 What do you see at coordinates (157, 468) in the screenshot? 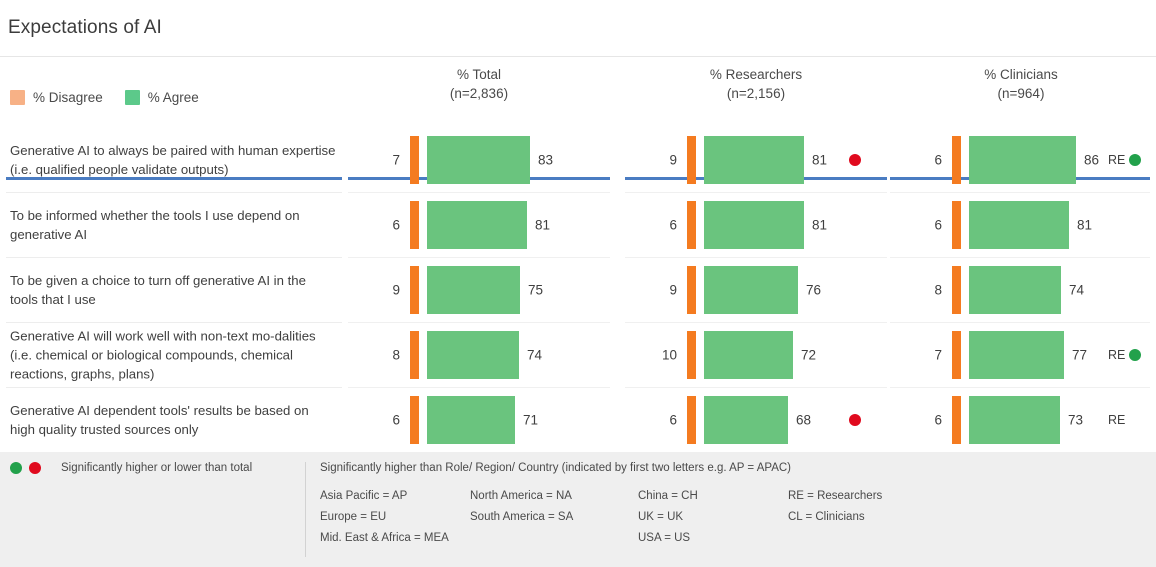
I see `significance-note-text: Significantly higher or lower than total` at bounding box center [157, 468].